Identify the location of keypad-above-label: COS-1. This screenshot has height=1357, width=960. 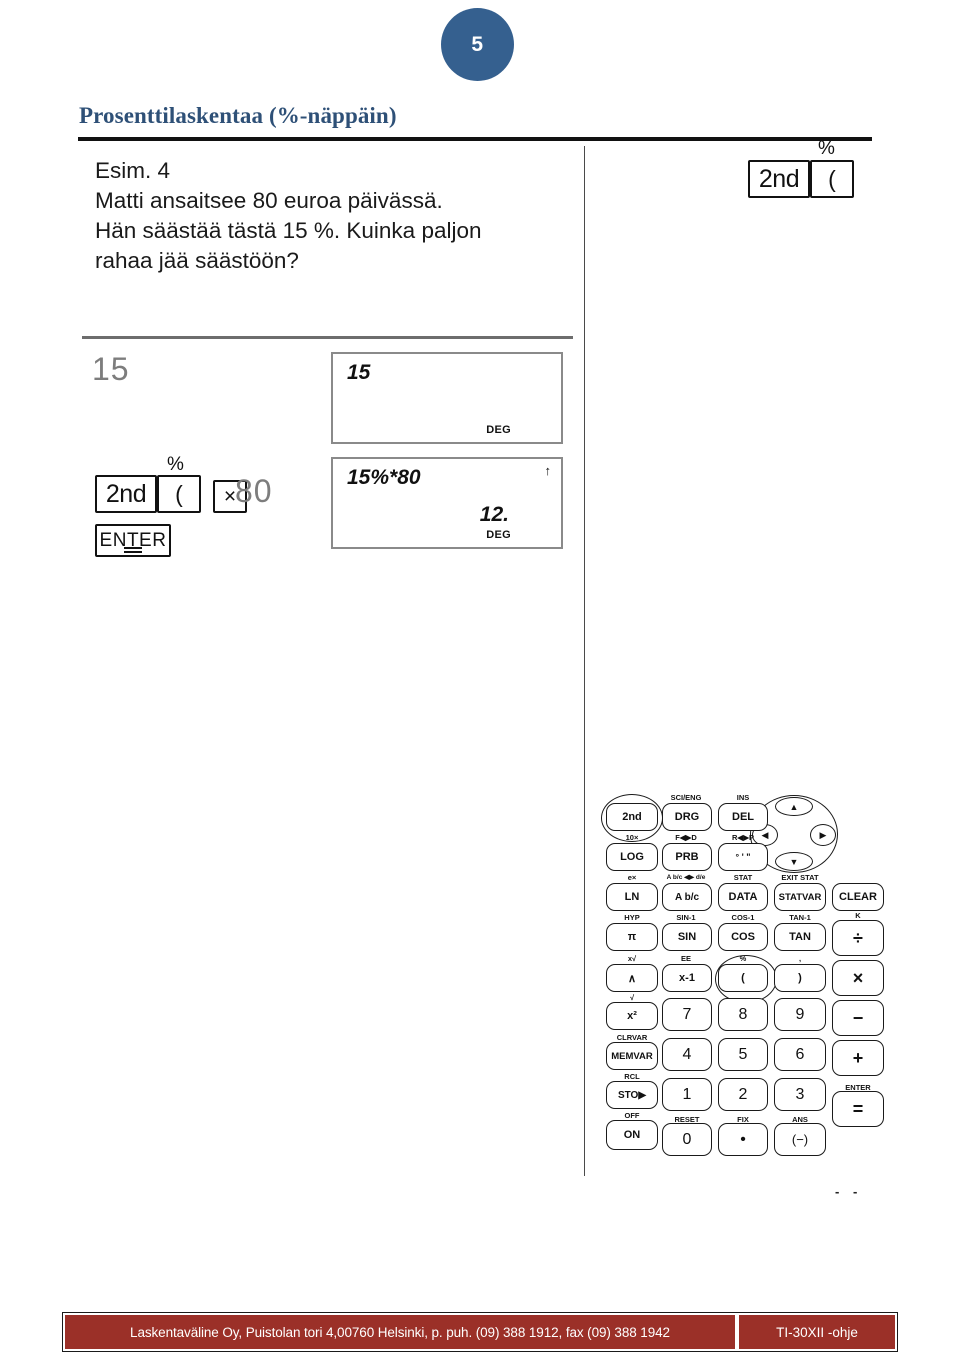
(743, 917).